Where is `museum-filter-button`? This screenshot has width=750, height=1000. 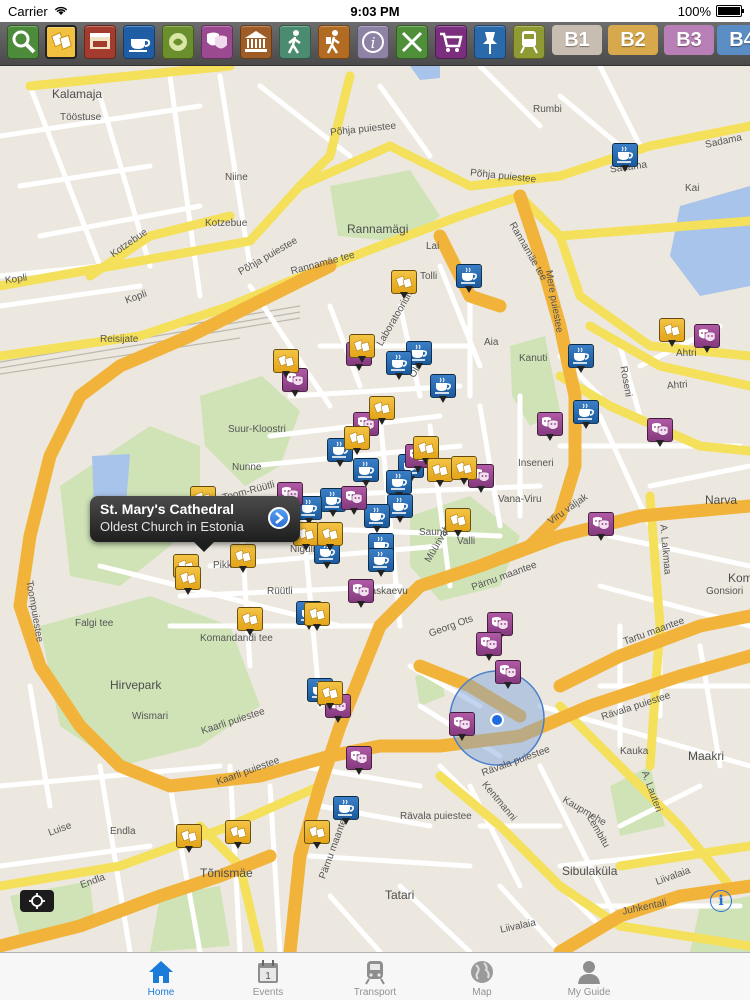 museum-filter-button is located at coordinates (256, 42).